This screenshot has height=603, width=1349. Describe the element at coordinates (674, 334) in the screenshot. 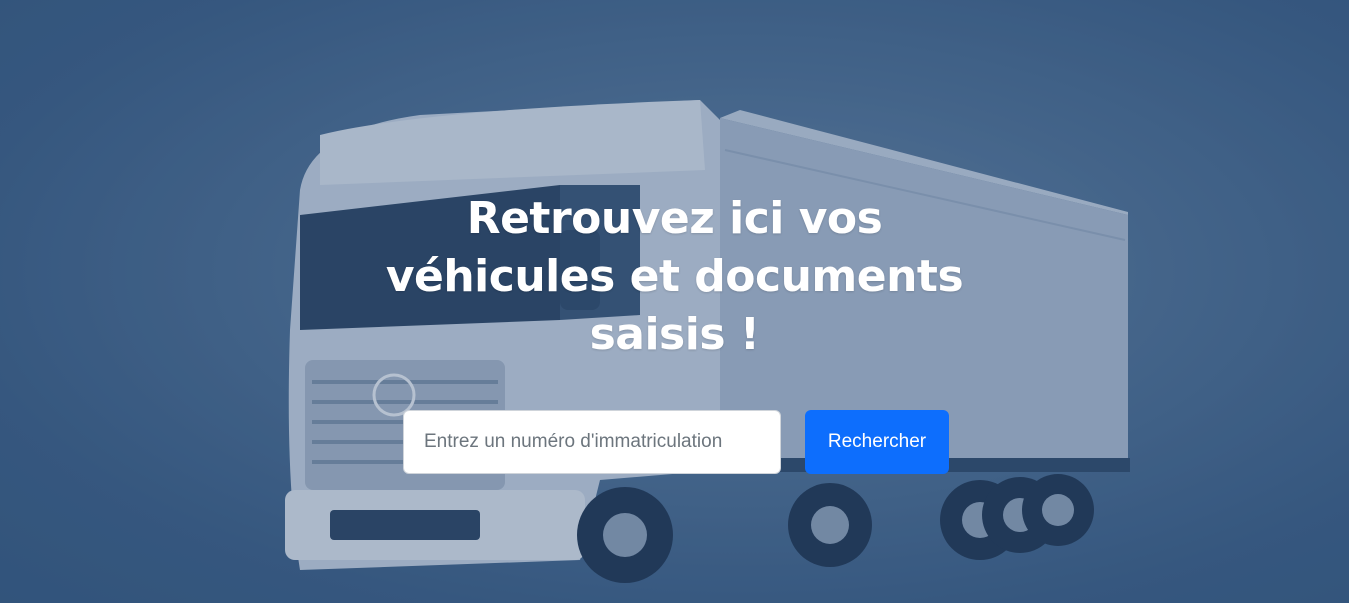

I see `headline-line-3: saisis !` at that location.